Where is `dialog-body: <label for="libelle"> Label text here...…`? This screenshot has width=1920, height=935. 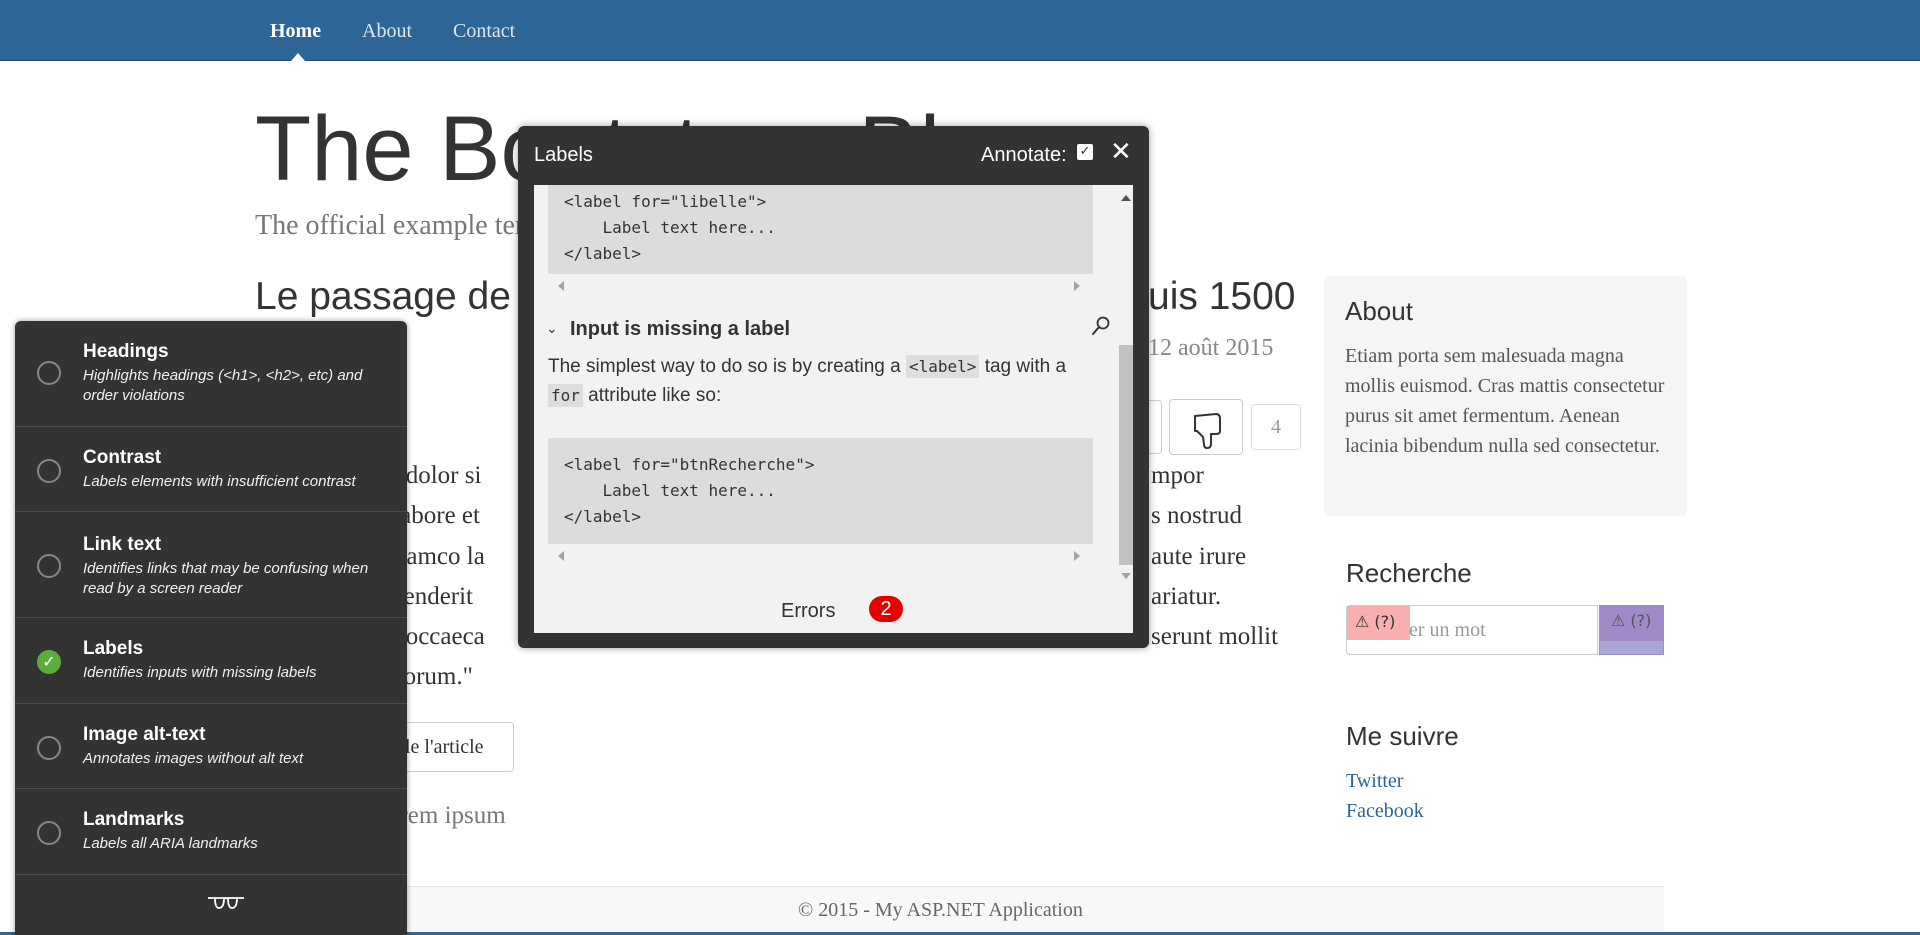
dialog-body: <label for="libelle"> Label text here...… is located at coordinates (833, 409).